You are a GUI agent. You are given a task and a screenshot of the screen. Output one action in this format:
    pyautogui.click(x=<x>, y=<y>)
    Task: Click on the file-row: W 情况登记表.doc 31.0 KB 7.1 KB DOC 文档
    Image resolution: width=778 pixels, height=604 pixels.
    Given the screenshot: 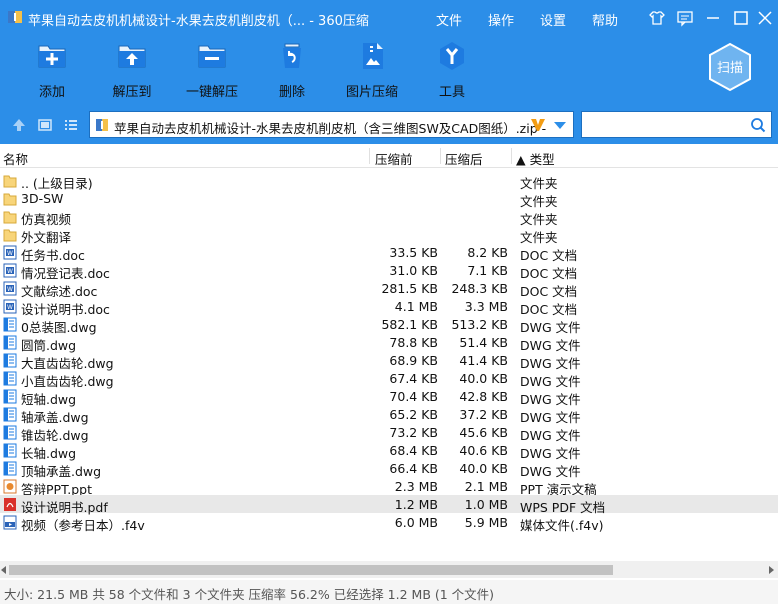 What is the action you would take?
    pyautogui.click(x=389, y=271)
    